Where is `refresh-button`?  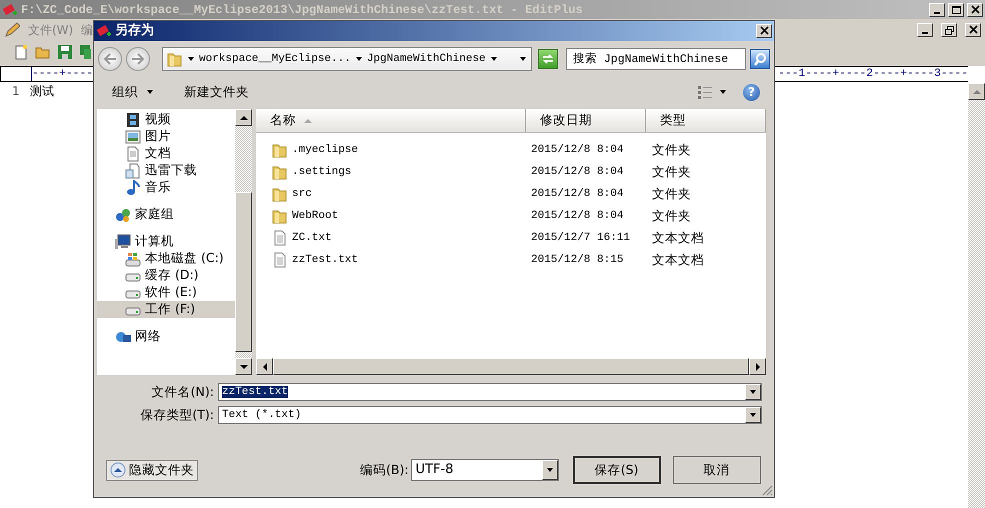
refresh-button is located at coordinates (548, 59).